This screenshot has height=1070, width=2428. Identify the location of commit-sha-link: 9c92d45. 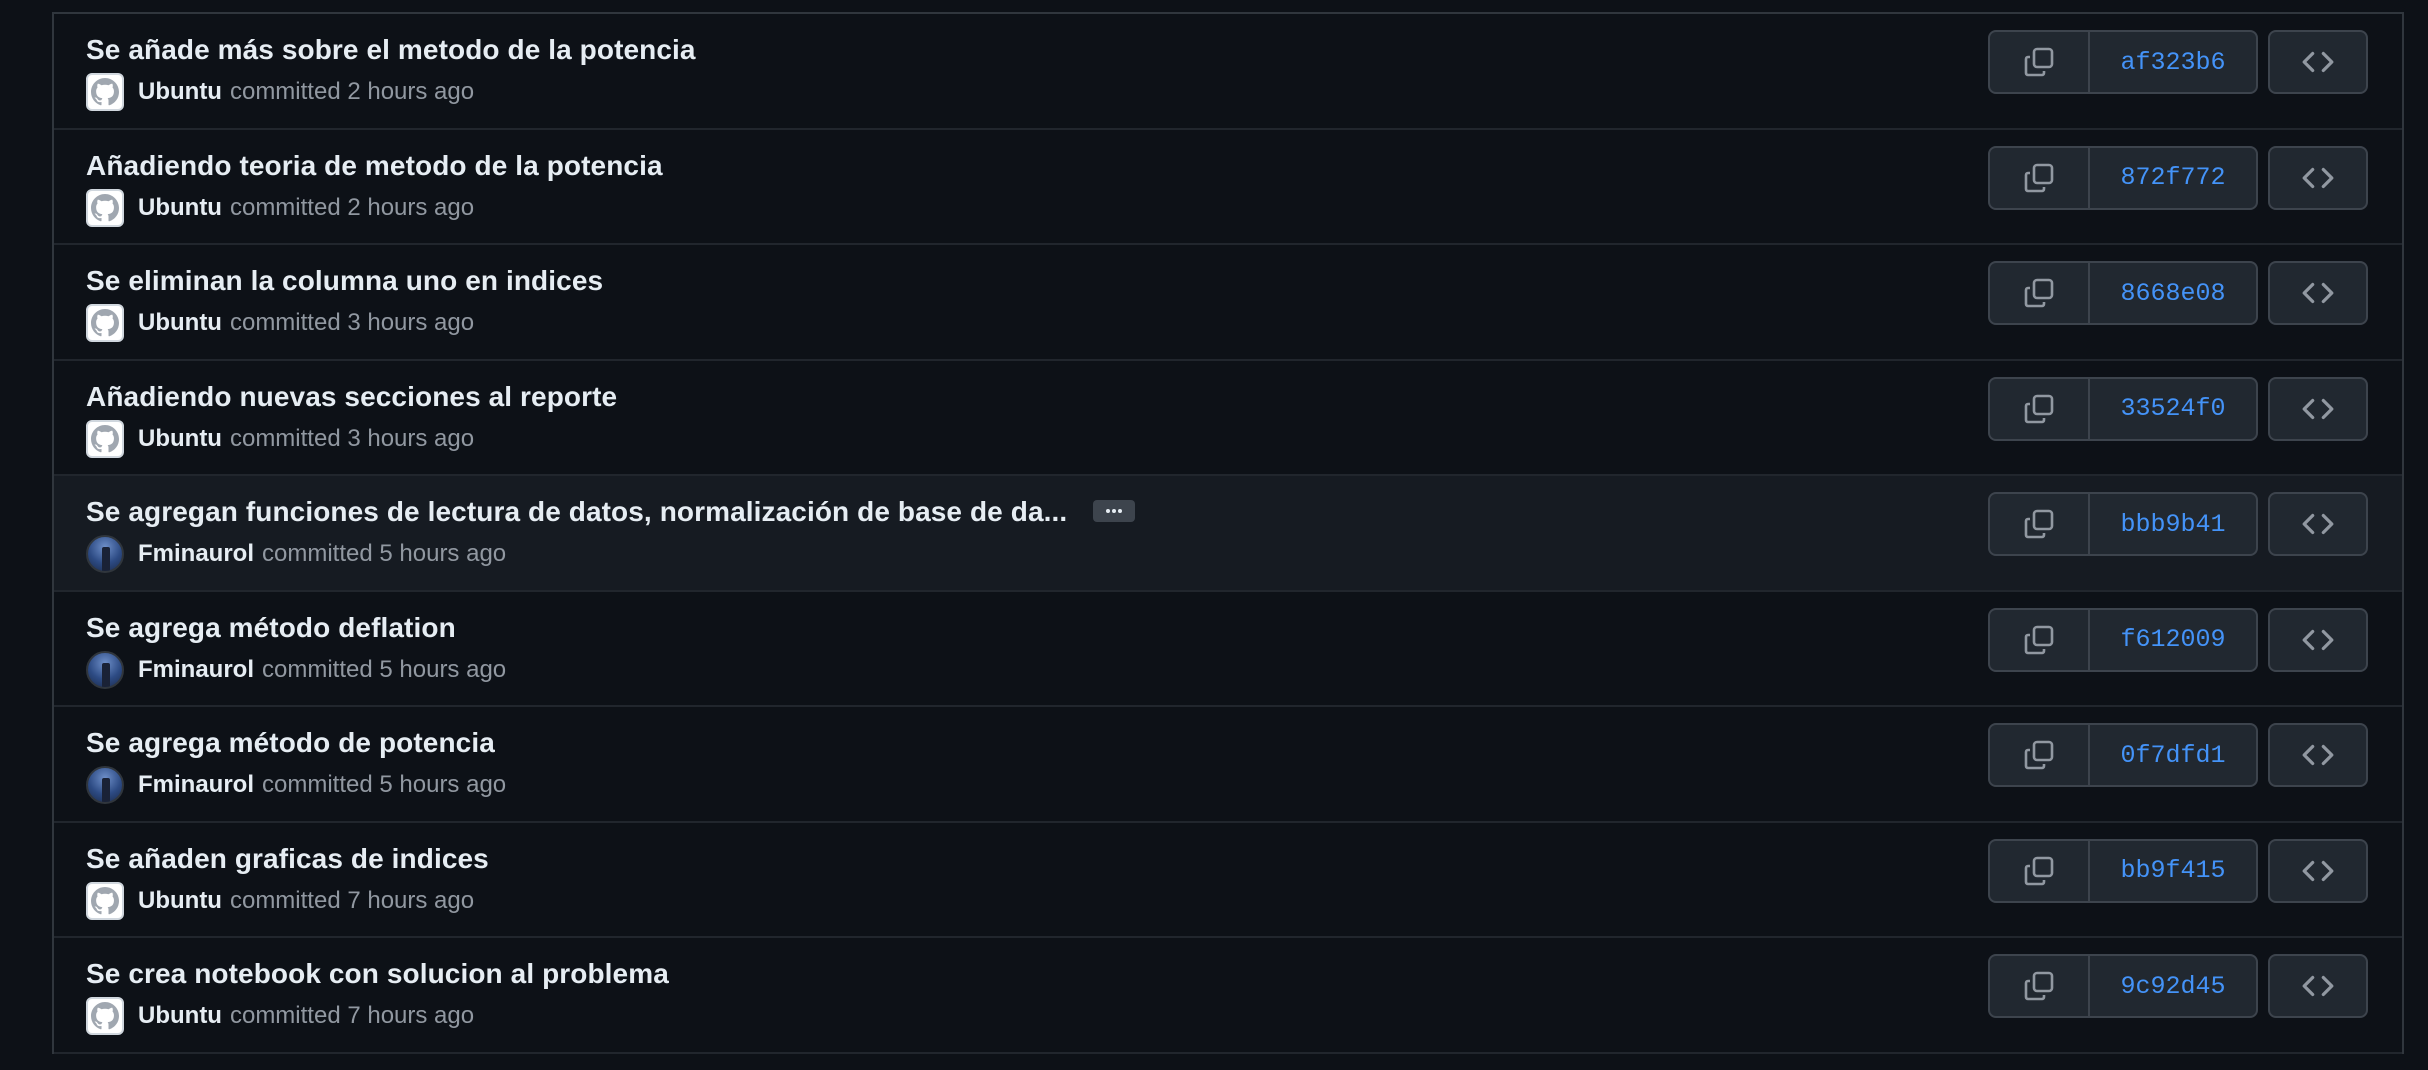
(2173, 986).